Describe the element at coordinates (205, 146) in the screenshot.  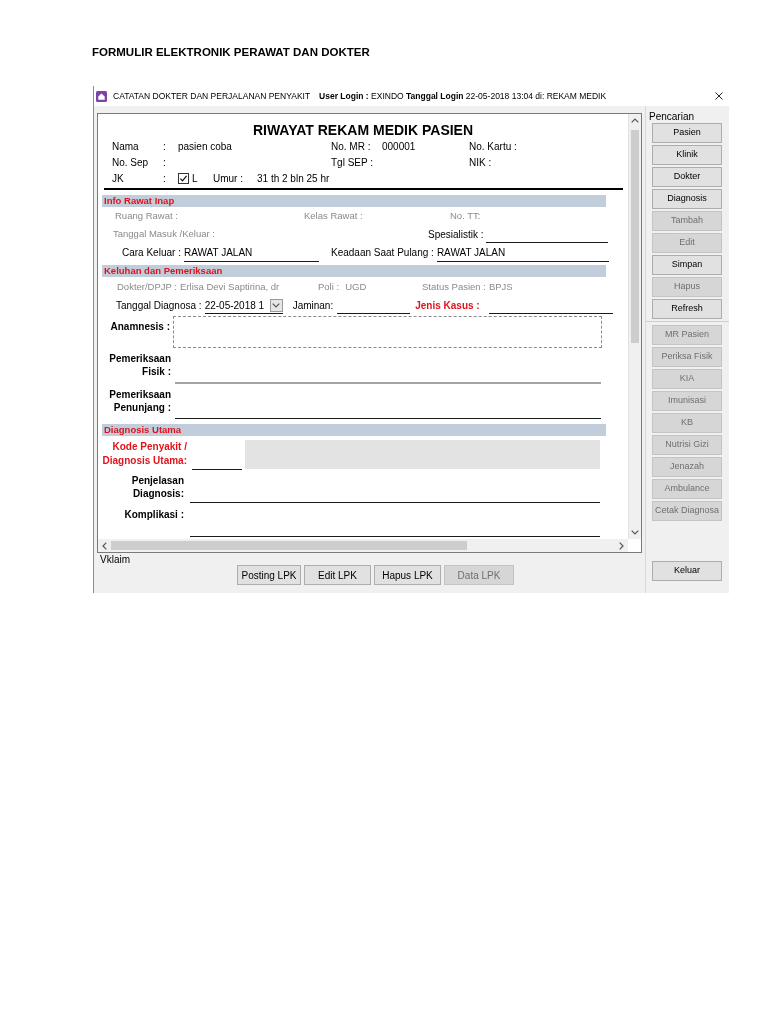
I see `field-value: pasien coba` at that location.